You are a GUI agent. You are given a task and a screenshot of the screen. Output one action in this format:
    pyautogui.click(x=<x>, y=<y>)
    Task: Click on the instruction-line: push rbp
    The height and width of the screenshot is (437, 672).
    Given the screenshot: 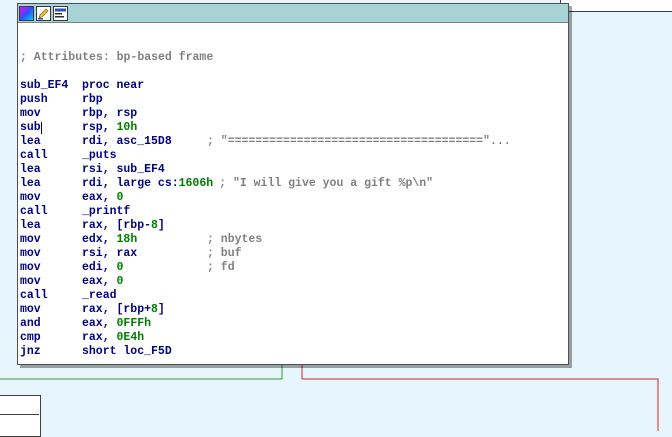 What is the action you would take?
    pyautogui.click(x=293, y=100)
    